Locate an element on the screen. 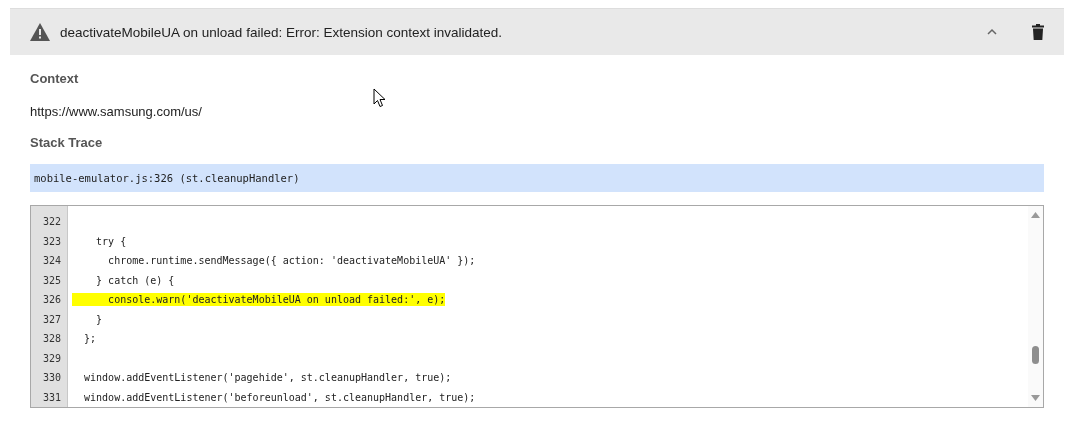 The image size is (1070, 426). stack-trace-heading: Stack Trace is located at coordinates (67, 142).